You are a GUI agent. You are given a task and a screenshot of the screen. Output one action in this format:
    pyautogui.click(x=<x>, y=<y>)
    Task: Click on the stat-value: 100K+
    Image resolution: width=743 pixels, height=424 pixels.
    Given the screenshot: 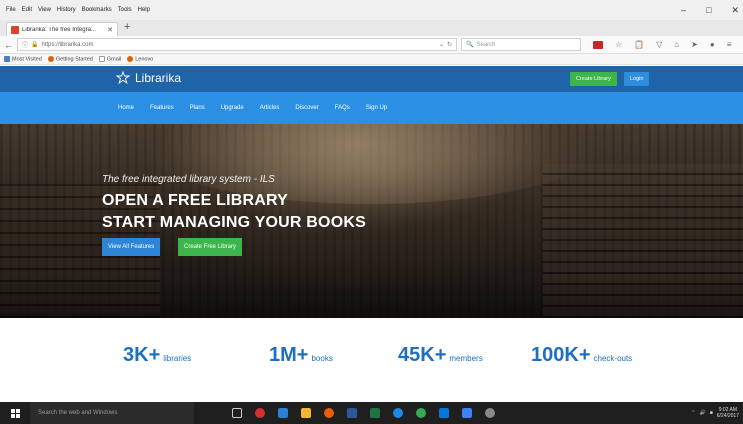 What is the action you would take?
    pyautogui.click(x=561, y=355)
    